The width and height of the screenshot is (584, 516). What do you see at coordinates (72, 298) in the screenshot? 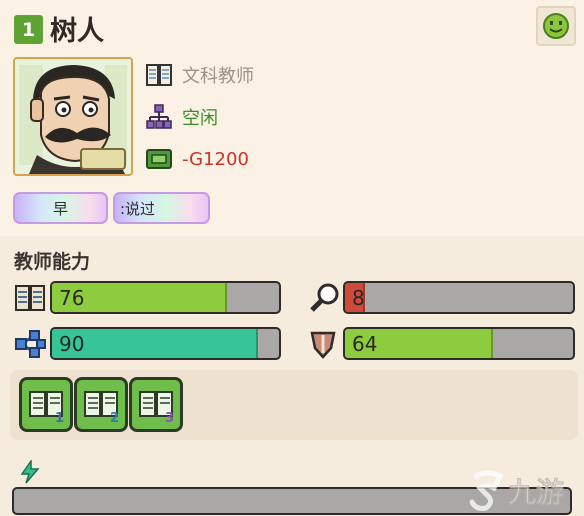
I see `stat-value: 76` at bounding box center [72, 298].